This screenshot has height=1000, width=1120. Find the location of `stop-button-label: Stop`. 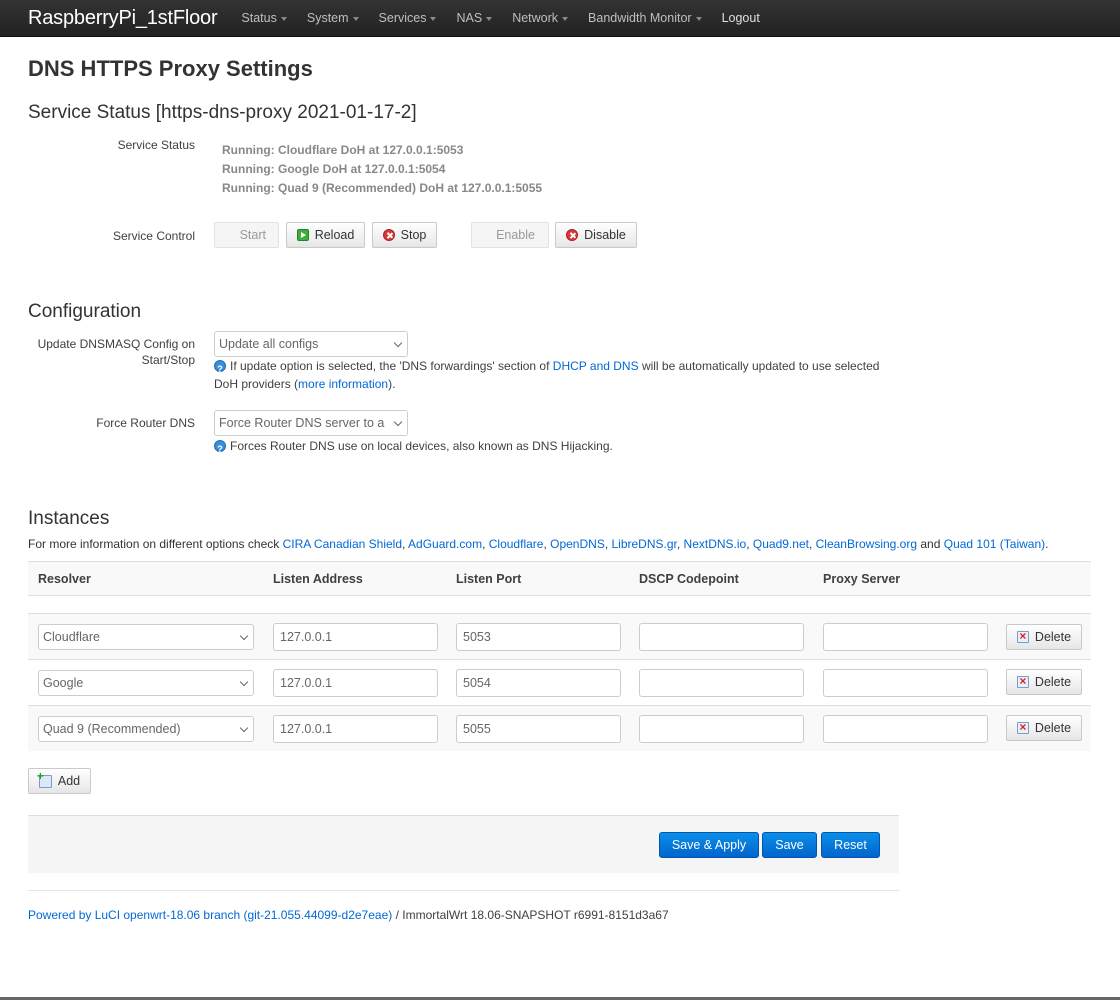

stop-button-label: Stop is located at coordinates (413, 235).